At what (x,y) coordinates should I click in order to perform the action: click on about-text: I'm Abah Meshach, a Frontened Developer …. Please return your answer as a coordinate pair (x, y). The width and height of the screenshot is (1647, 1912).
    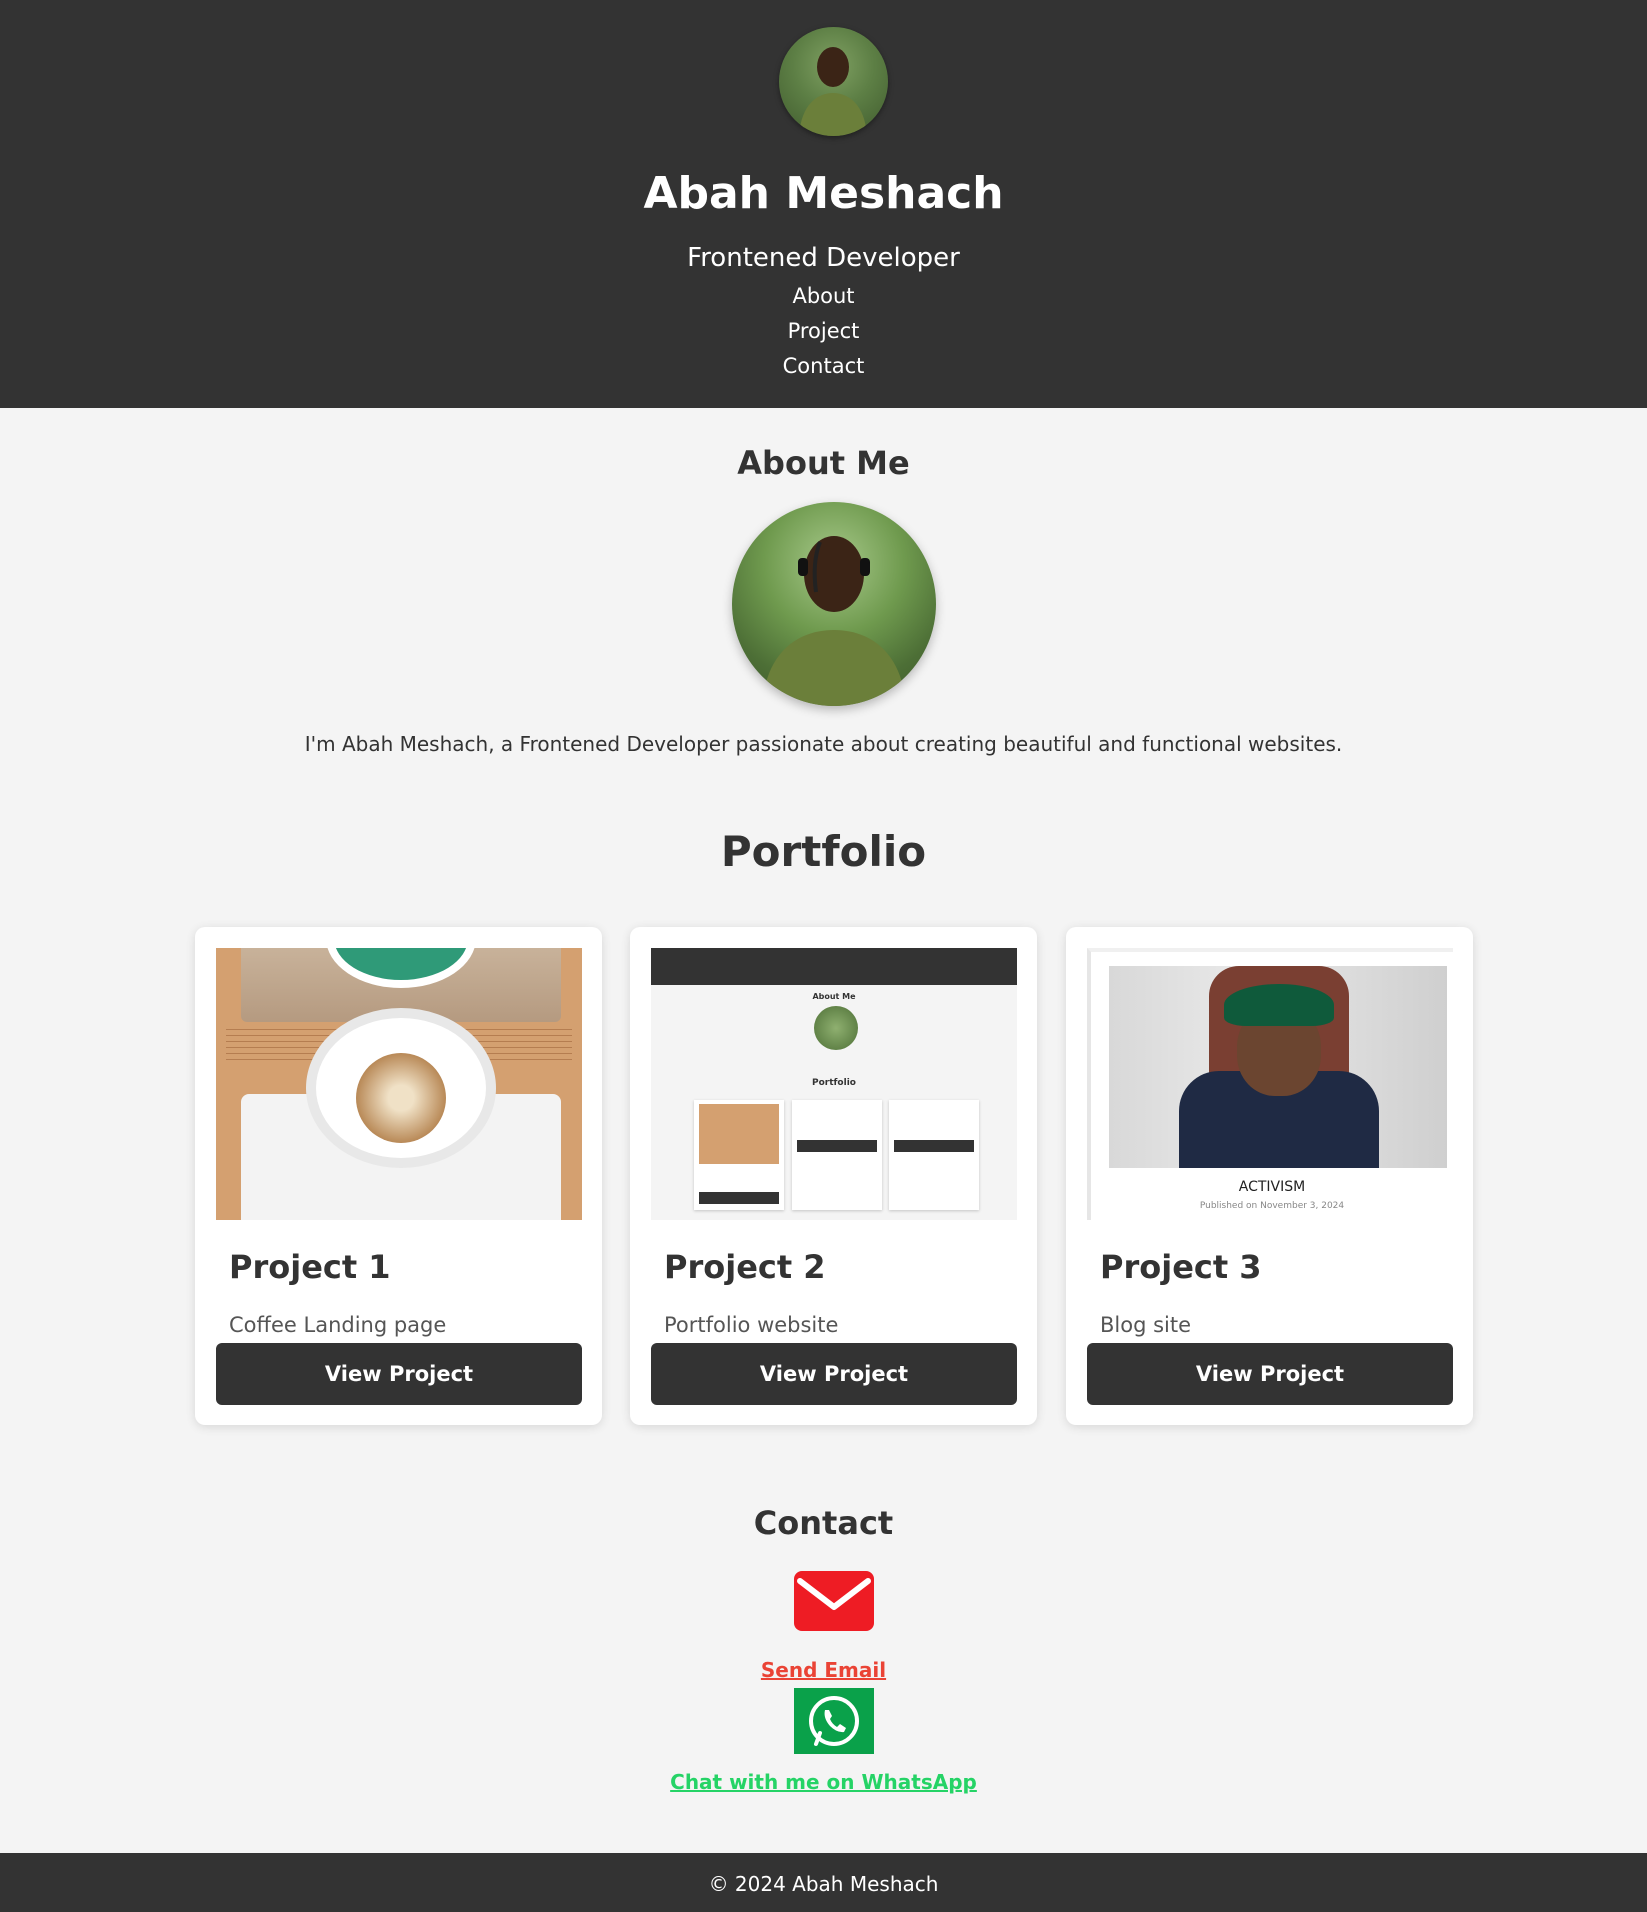
    Looking at the image, I should click on (823, 744).